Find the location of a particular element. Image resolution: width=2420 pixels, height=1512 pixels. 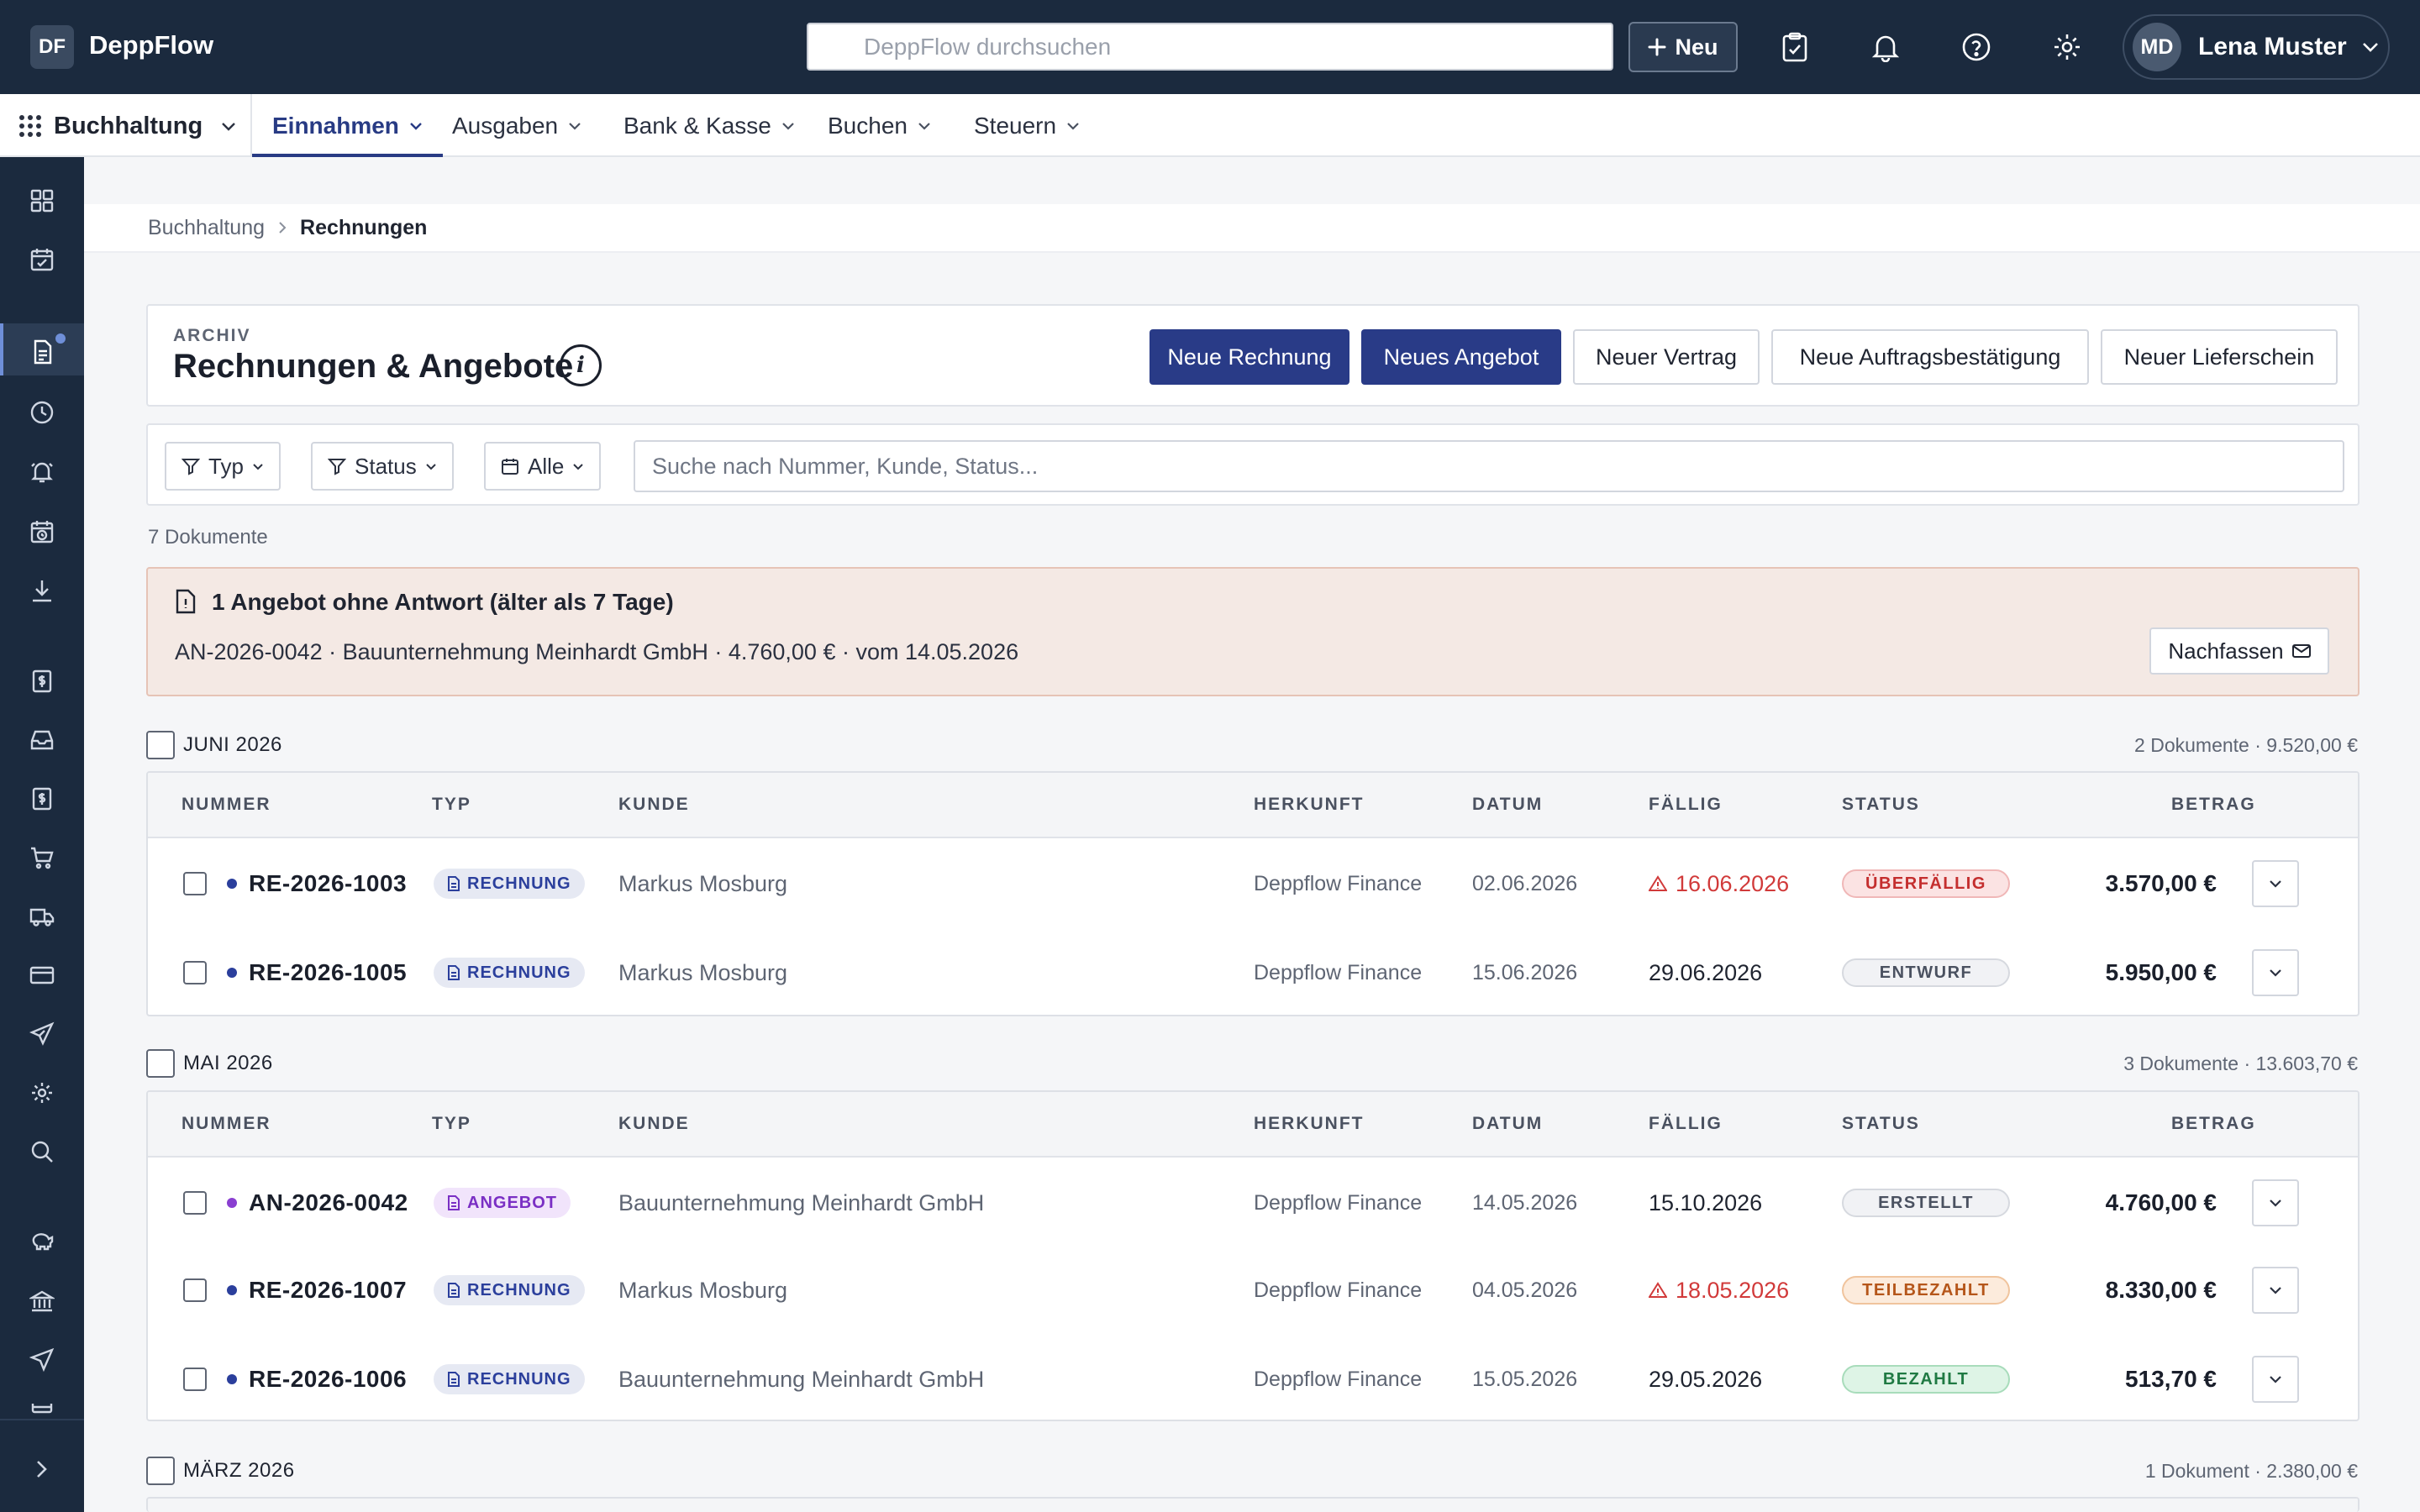

tab-ausgaben: Ausgaben is located at coordinates (516, 125).